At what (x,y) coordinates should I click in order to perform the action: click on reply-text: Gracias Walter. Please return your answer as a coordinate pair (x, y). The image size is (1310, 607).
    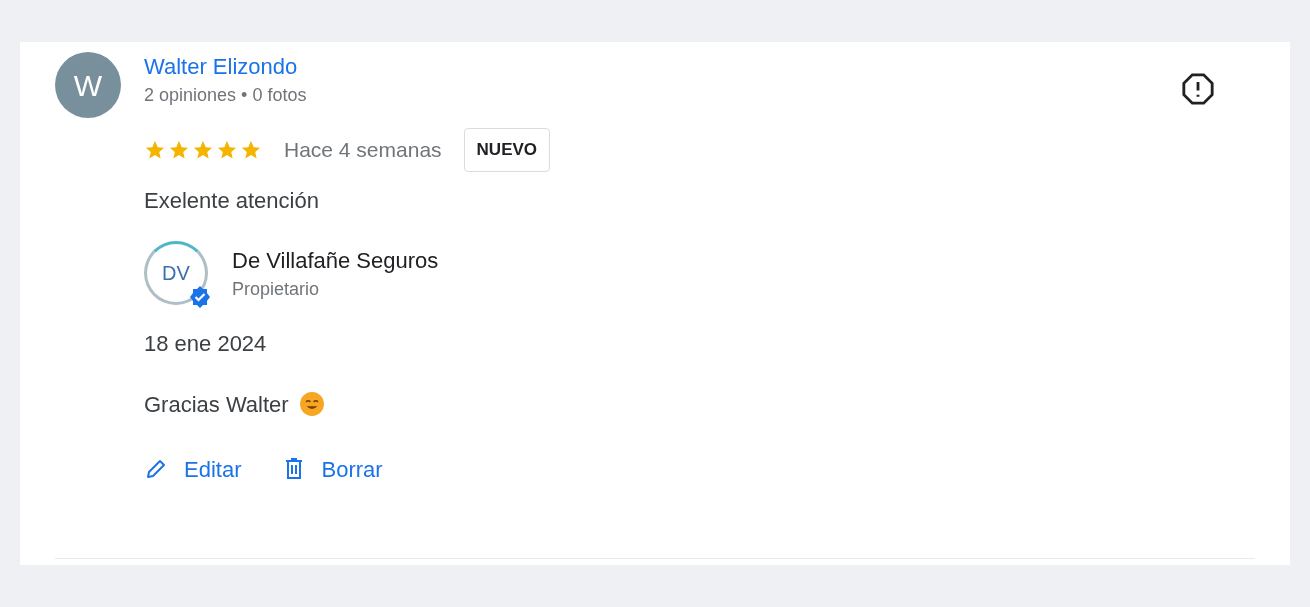
    Looking at the image, I should click on (216, 404).